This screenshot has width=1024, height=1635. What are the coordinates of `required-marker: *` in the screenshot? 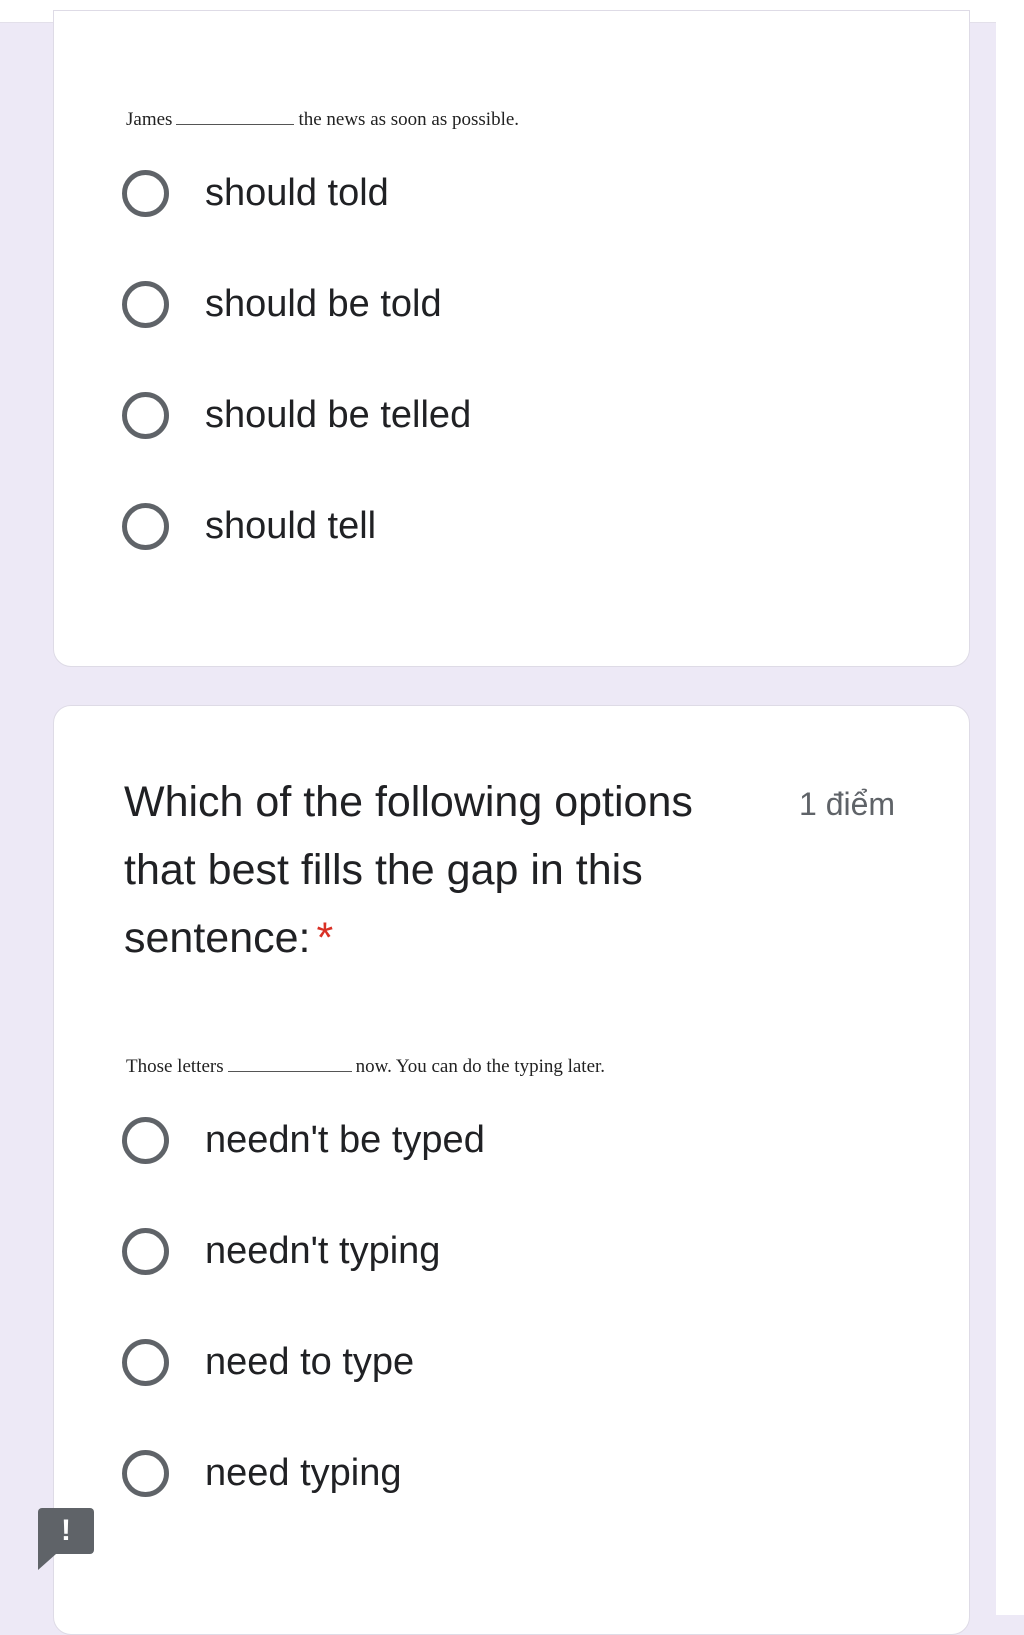 It's located at (325, 938).